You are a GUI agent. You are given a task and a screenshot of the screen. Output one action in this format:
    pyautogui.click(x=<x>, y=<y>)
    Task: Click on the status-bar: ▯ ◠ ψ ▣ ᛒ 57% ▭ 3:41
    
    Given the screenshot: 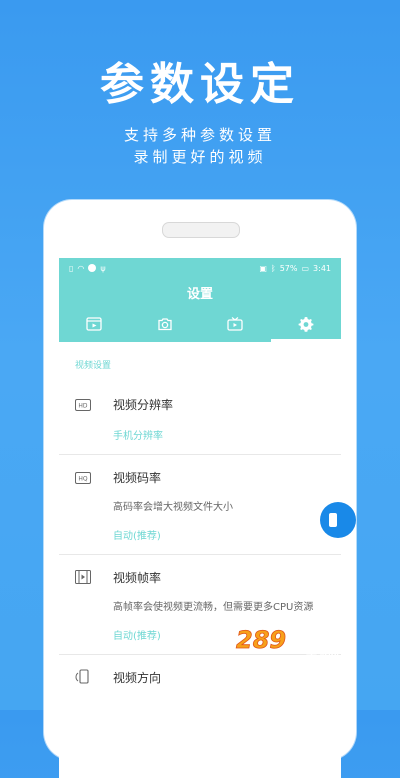 What is the action you would take?
    pyautogui.click(x=200, y=268)
    